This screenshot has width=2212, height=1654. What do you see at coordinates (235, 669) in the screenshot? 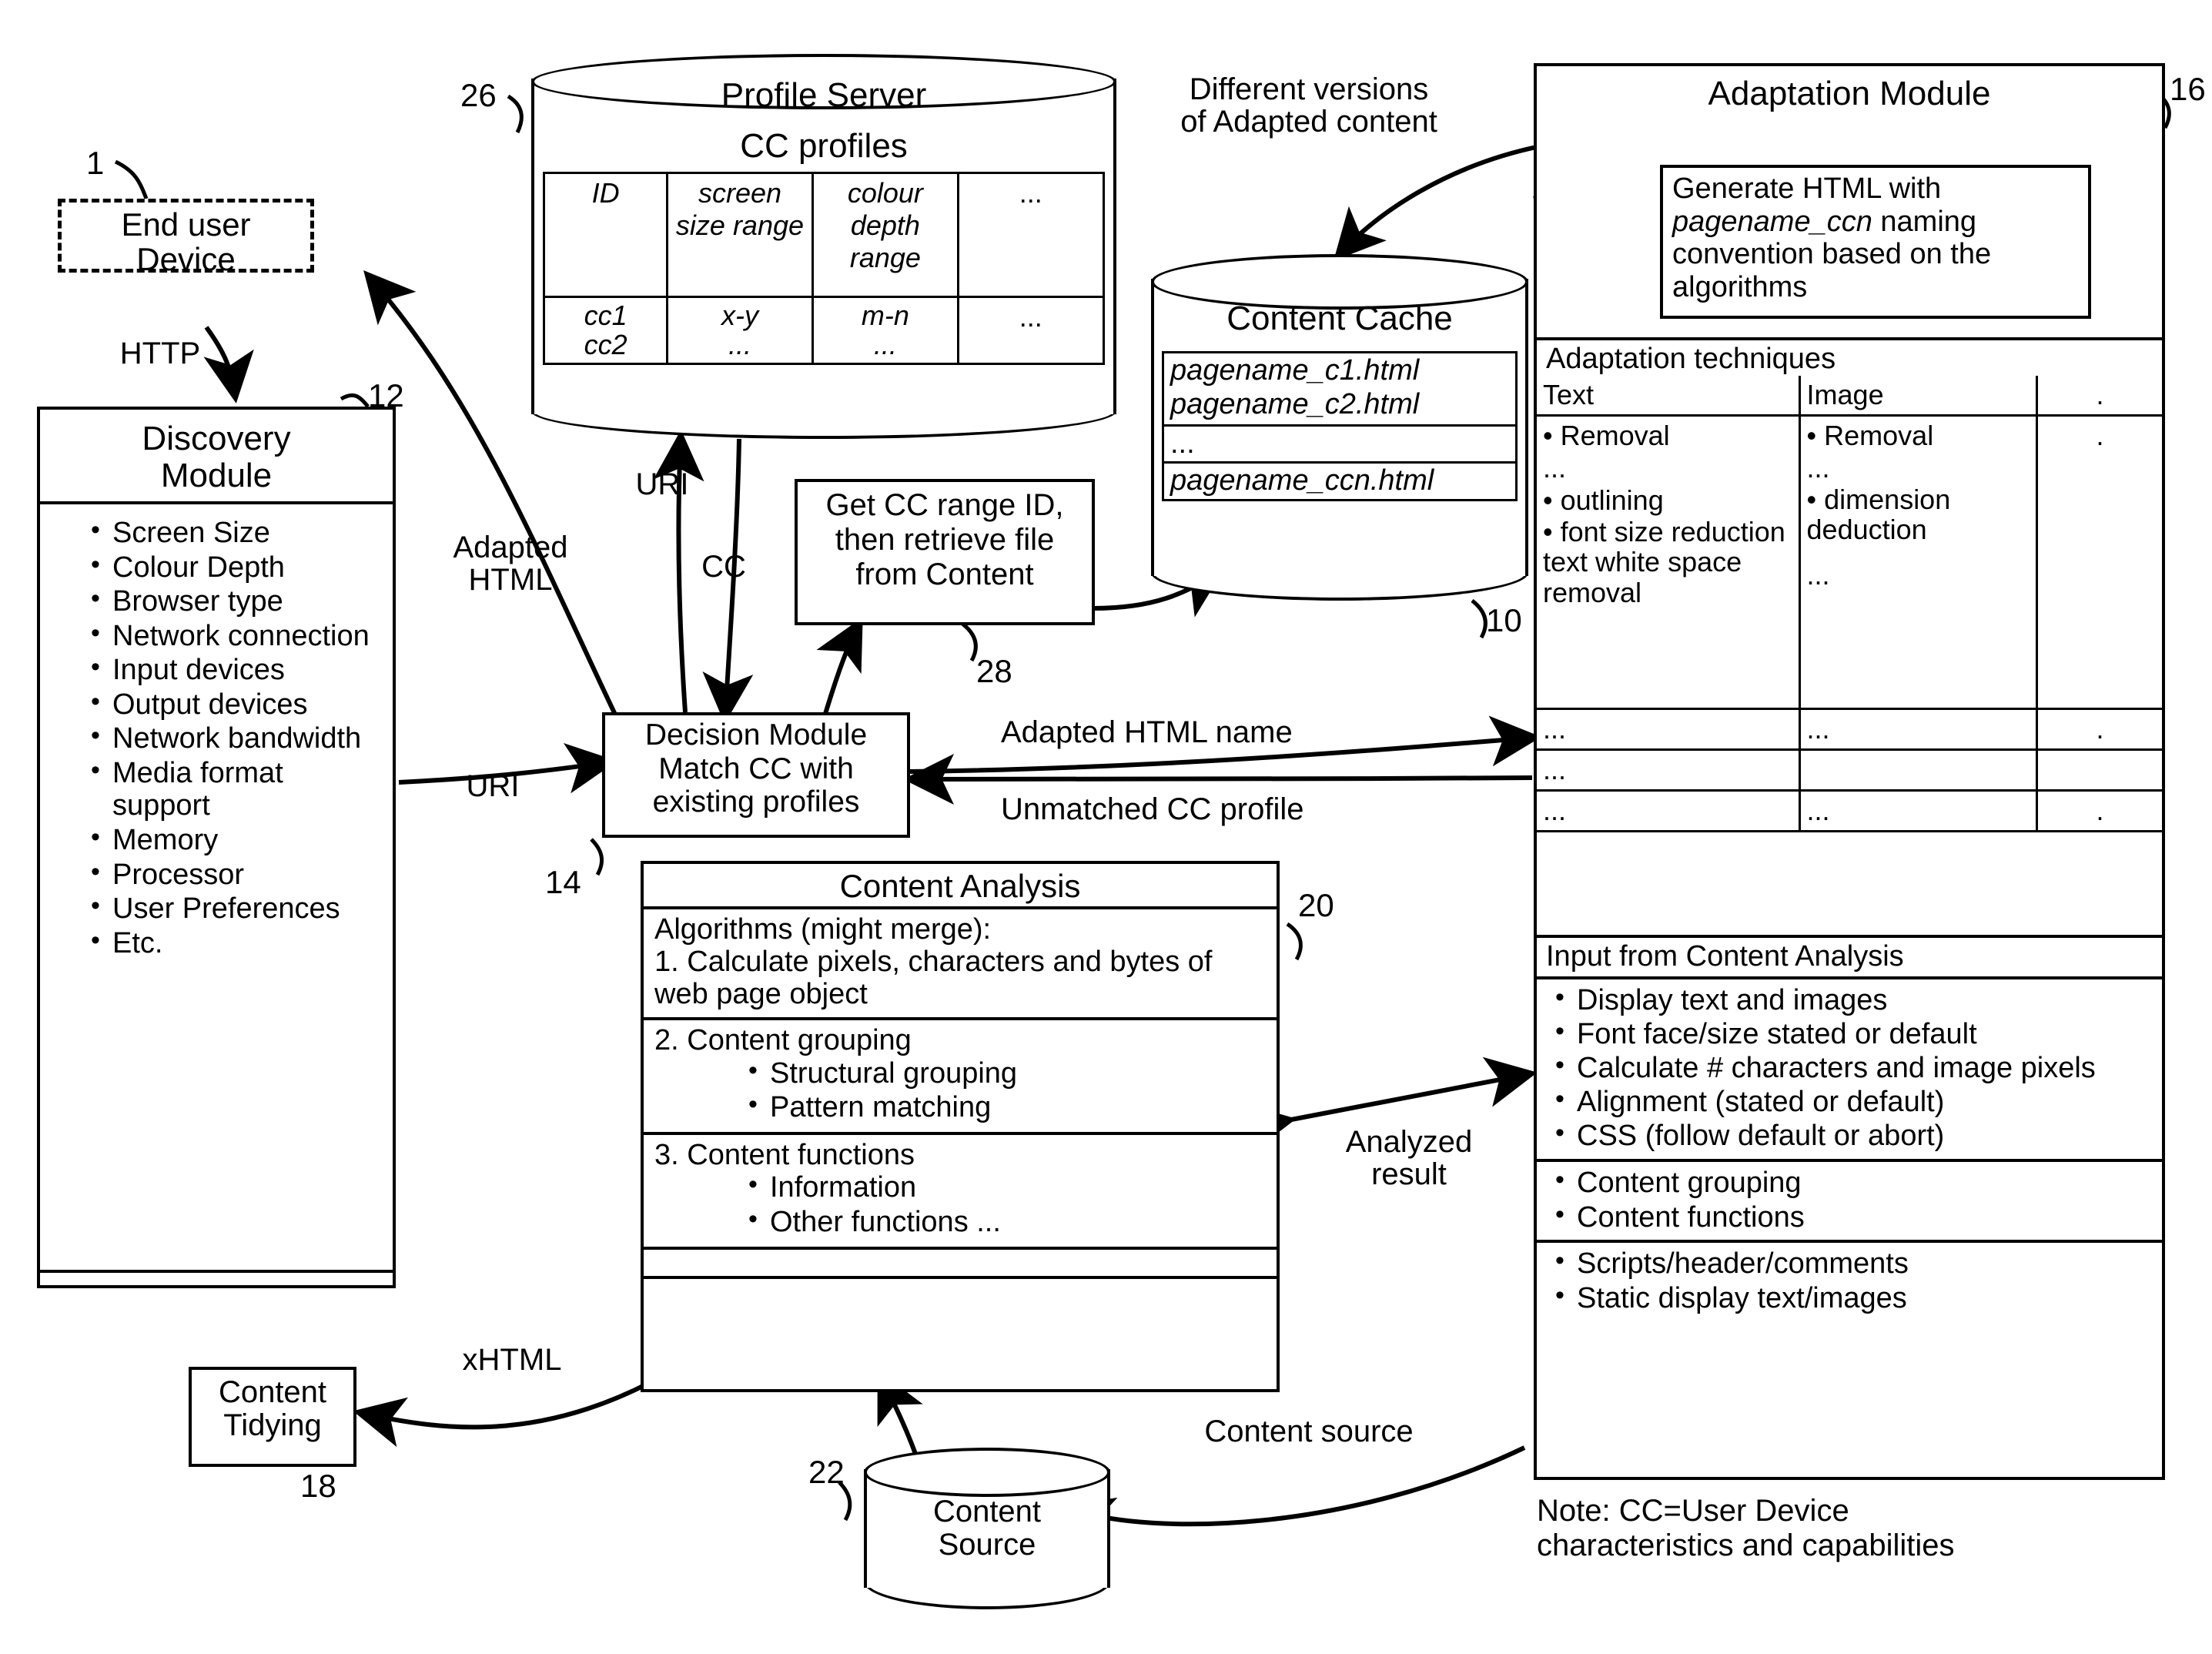
I see `list-item: Input devices` at bounding box center [235, 669].